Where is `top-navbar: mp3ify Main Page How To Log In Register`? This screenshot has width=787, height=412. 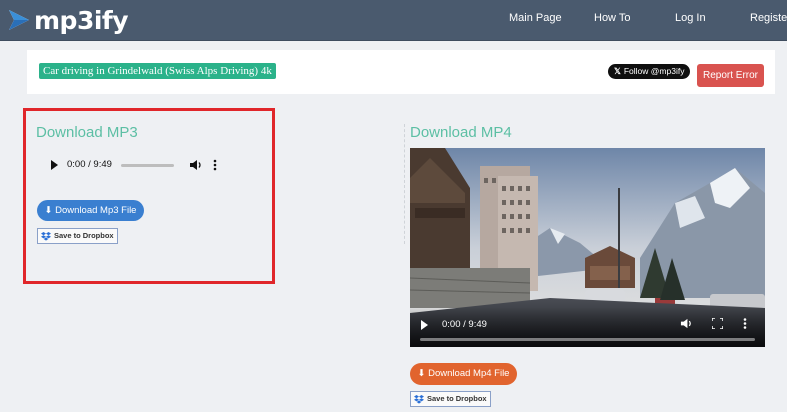
top-navbar: mp3ify Main Page How To Log In Register is located at coordinates (393, 20).